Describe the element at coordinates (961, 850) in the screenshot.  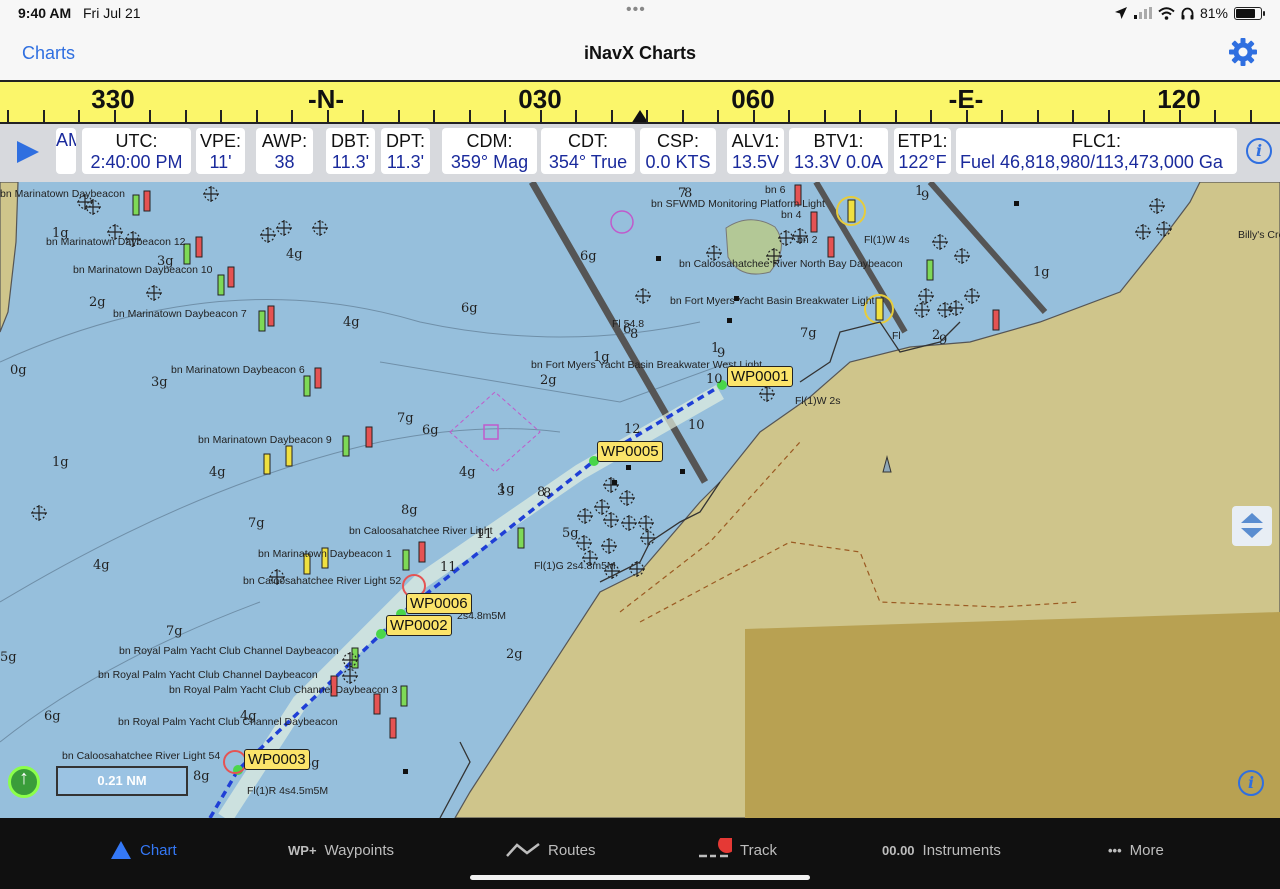
I see `tab-label: Instruments` at that location.